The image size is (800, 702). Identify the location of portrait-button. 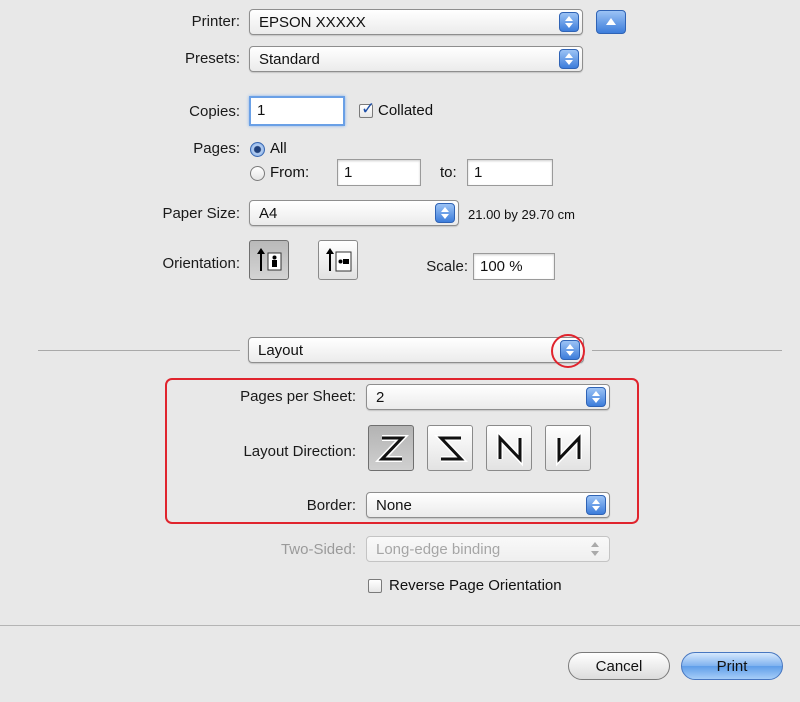
(269, 260).